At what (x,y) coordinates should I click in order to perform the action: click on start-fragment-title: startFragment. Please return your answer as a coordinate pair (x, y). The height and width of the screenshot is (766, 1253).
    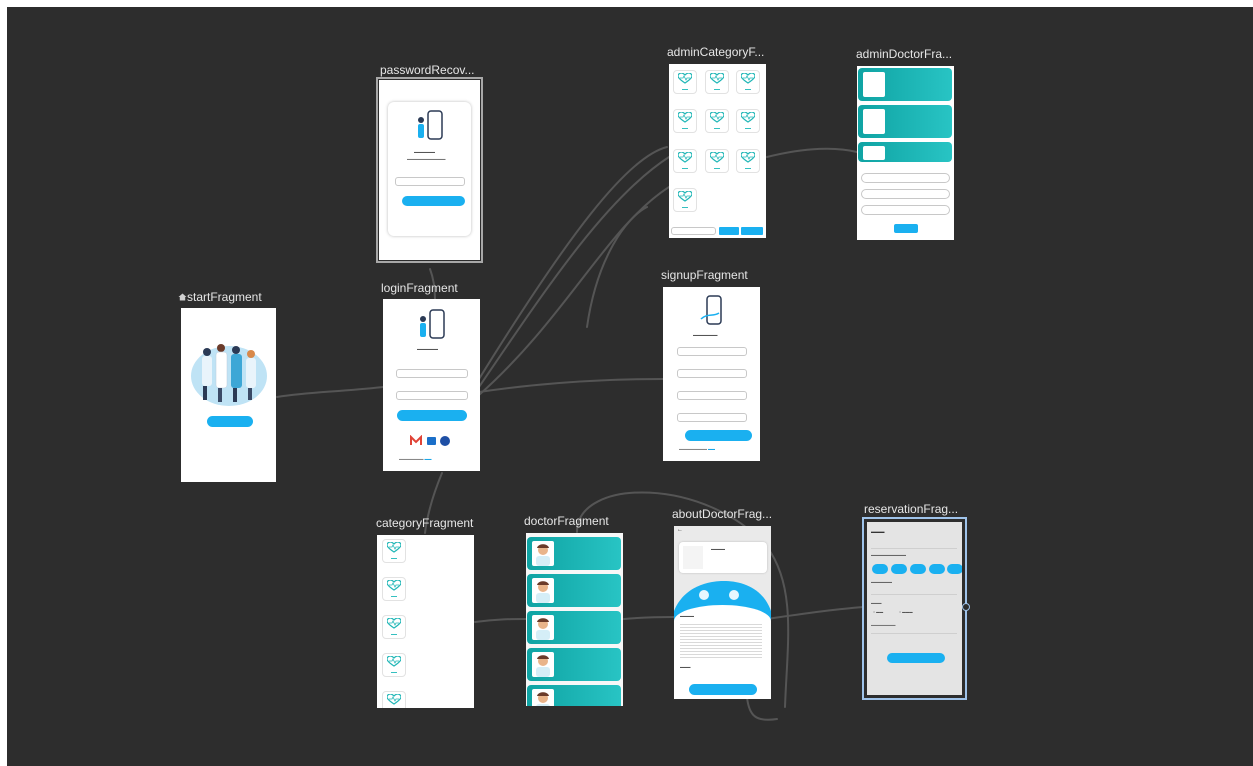
    Looking at the image, I should click on (224, 297).